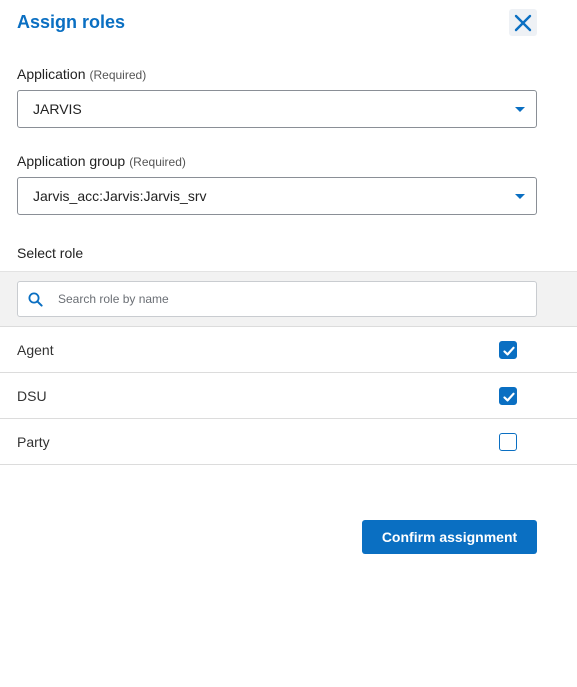  I want to click on role-checkbox-party, so click(508, 442).